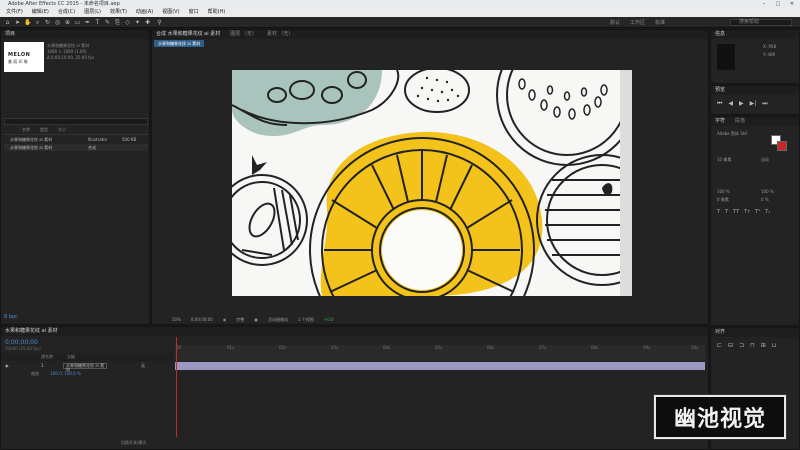 Image resolution: width=800 pixels, height=450 pixels. Describe the element at coordinates (280, 34) in the screenshot. I see `tab-footage: 素材 （无）` at that location.